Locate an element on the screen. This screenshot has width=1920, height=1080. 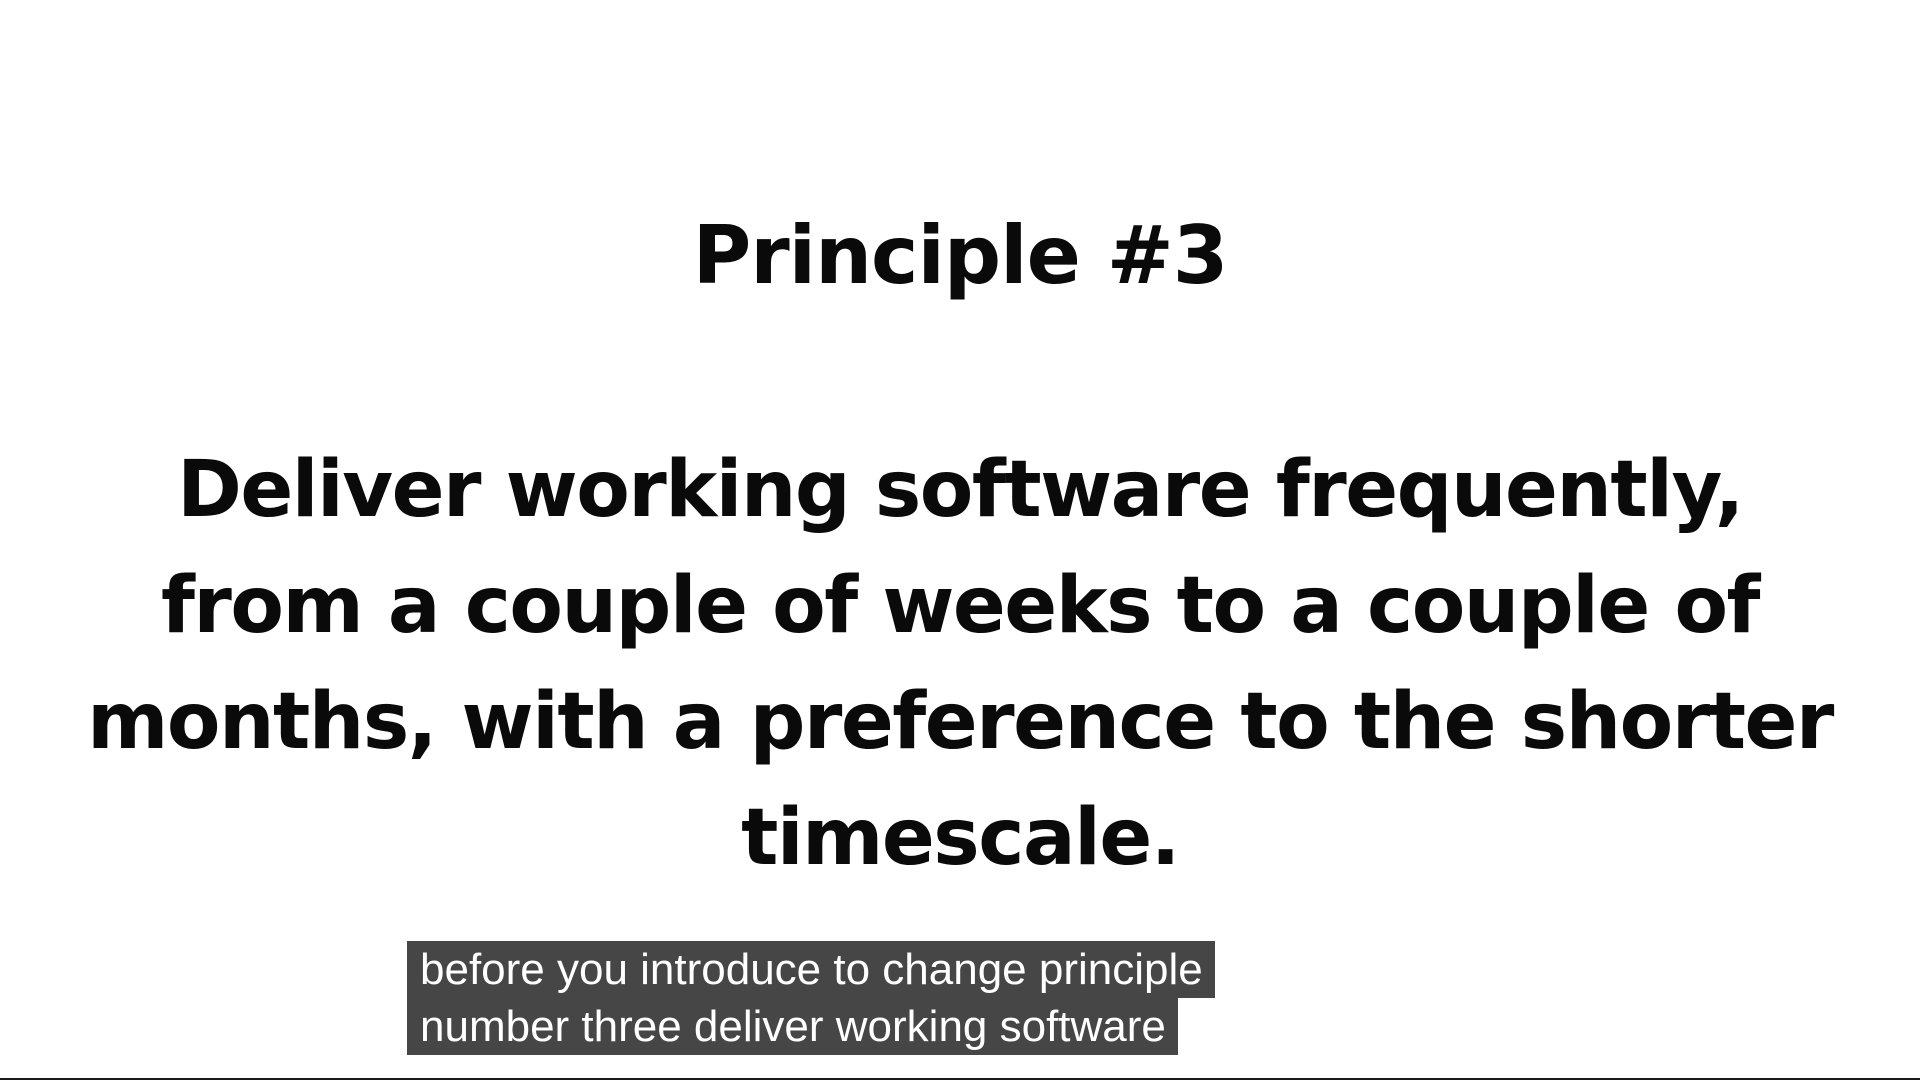
caption-line: before you introduce to change principle is located at coordinates (811, 969).